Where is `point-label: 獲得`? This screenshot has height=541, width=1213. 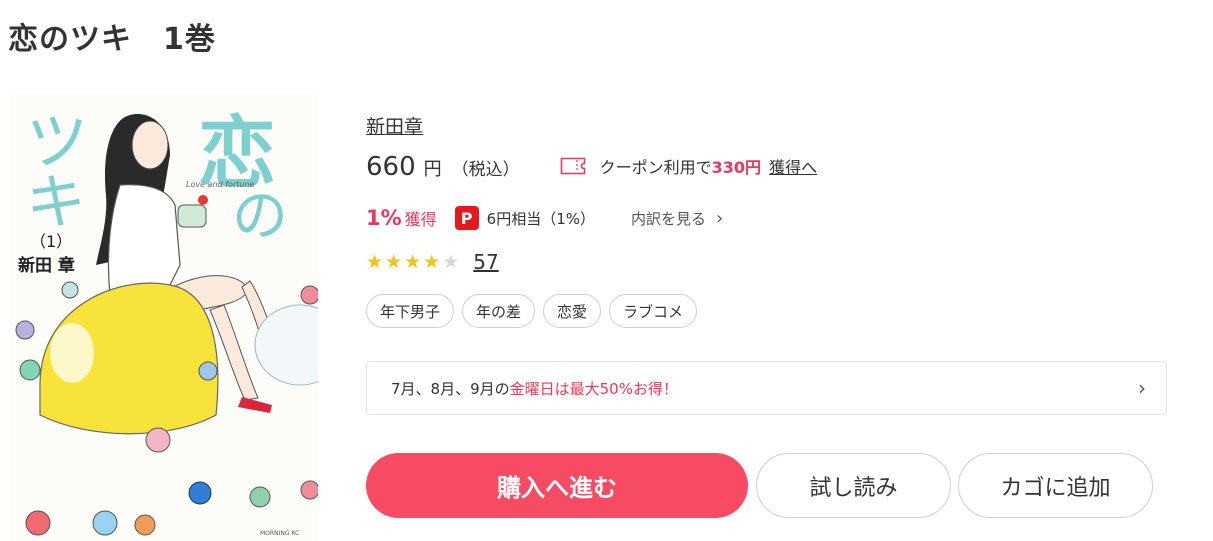 point-label: 獲得 is located at coordinates (420, 219).